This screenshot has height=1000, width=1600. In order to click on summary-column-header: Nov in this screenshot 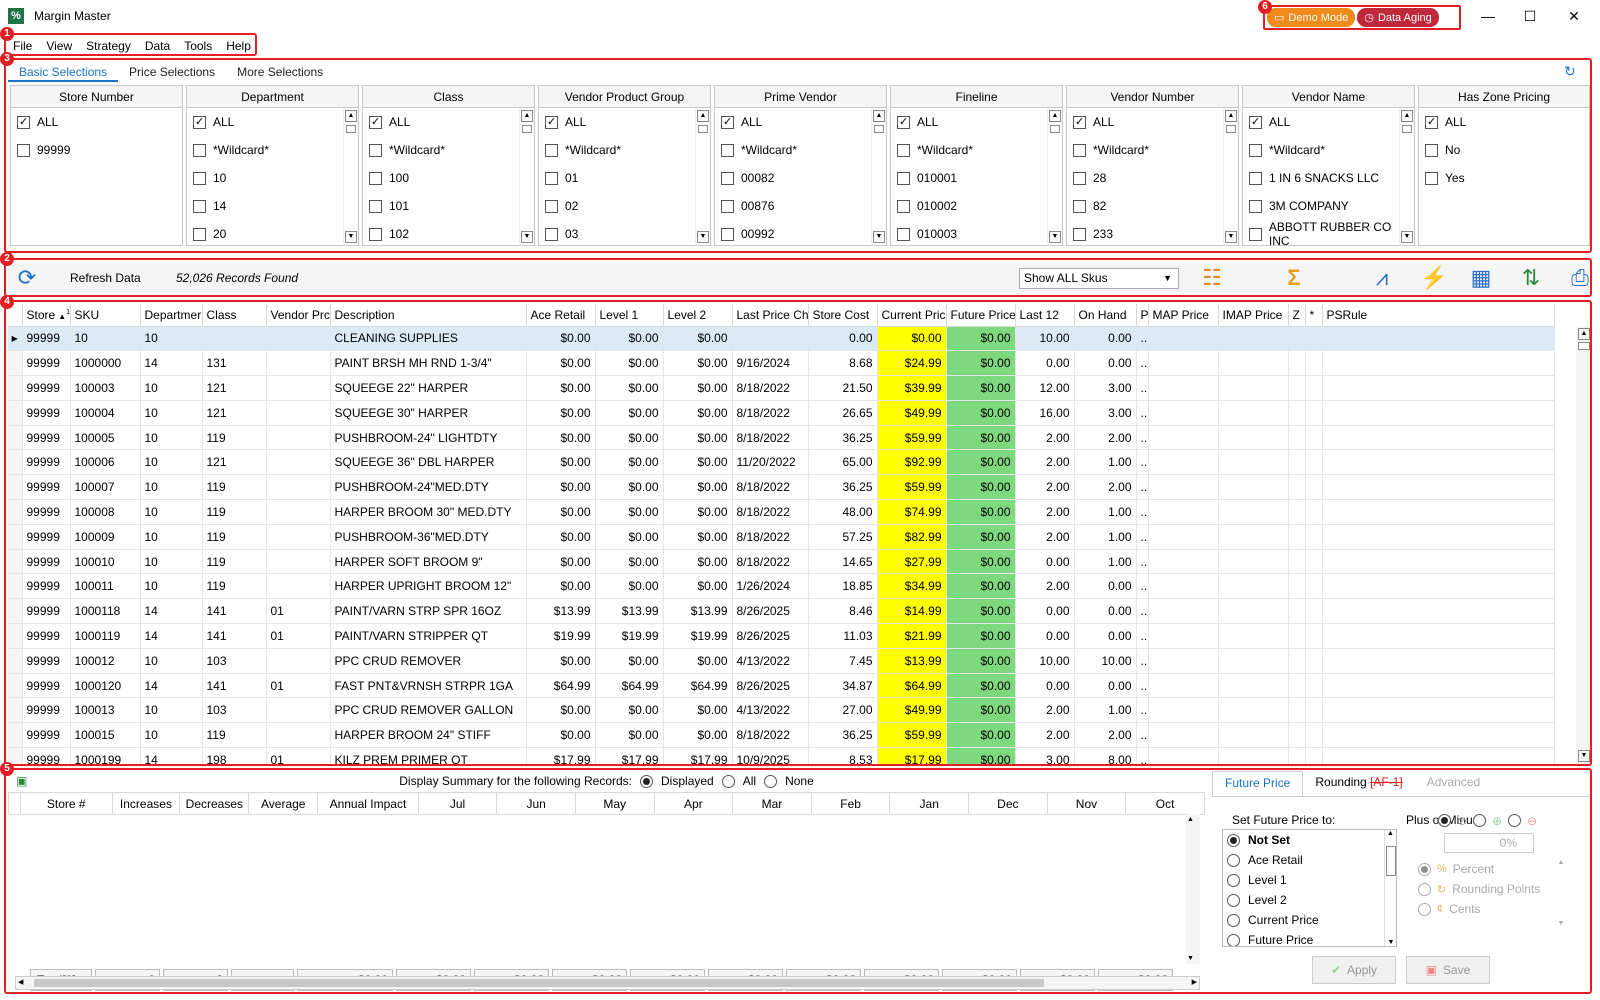, I will do `click(1086, 803)`.